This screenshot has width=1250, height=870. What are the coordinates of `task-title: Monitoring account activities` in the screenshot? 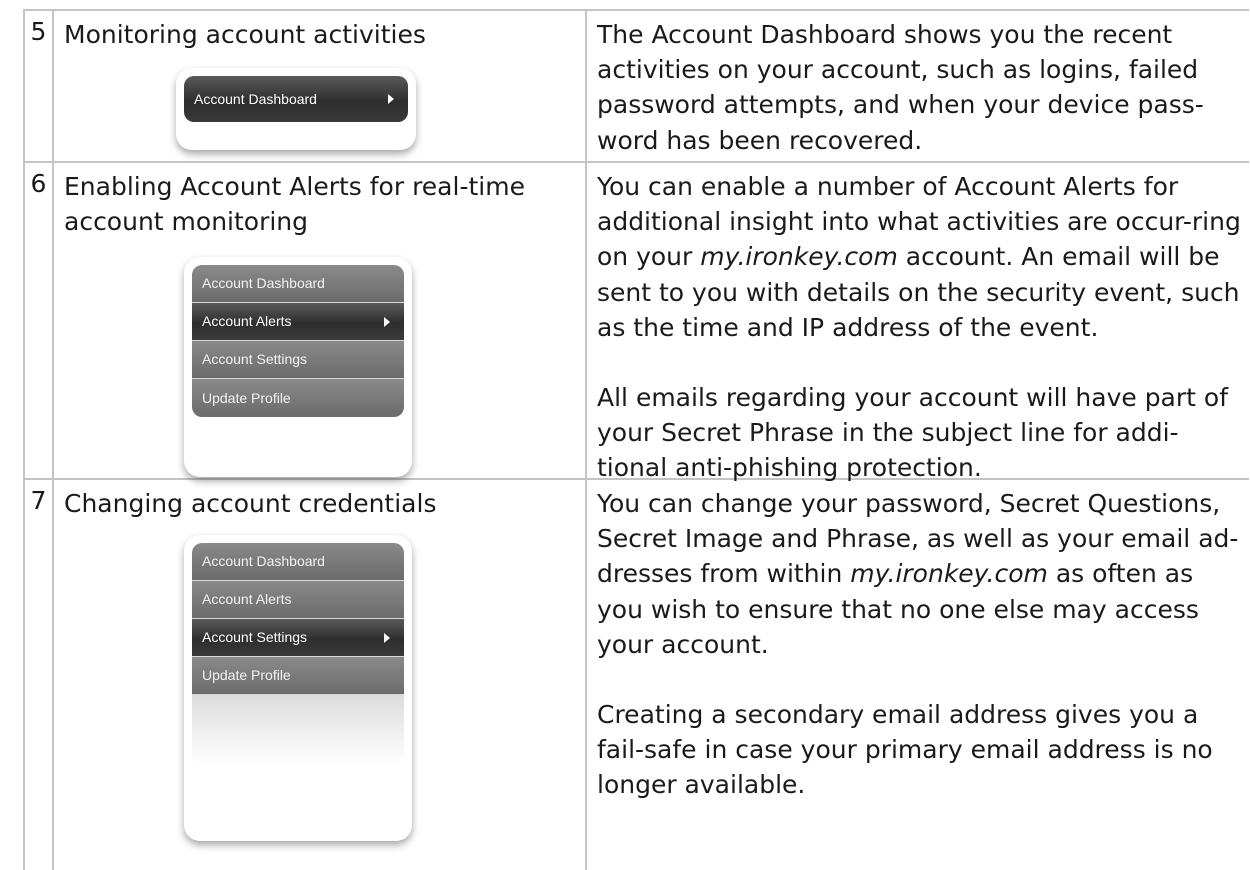 It's located at (245, 34).